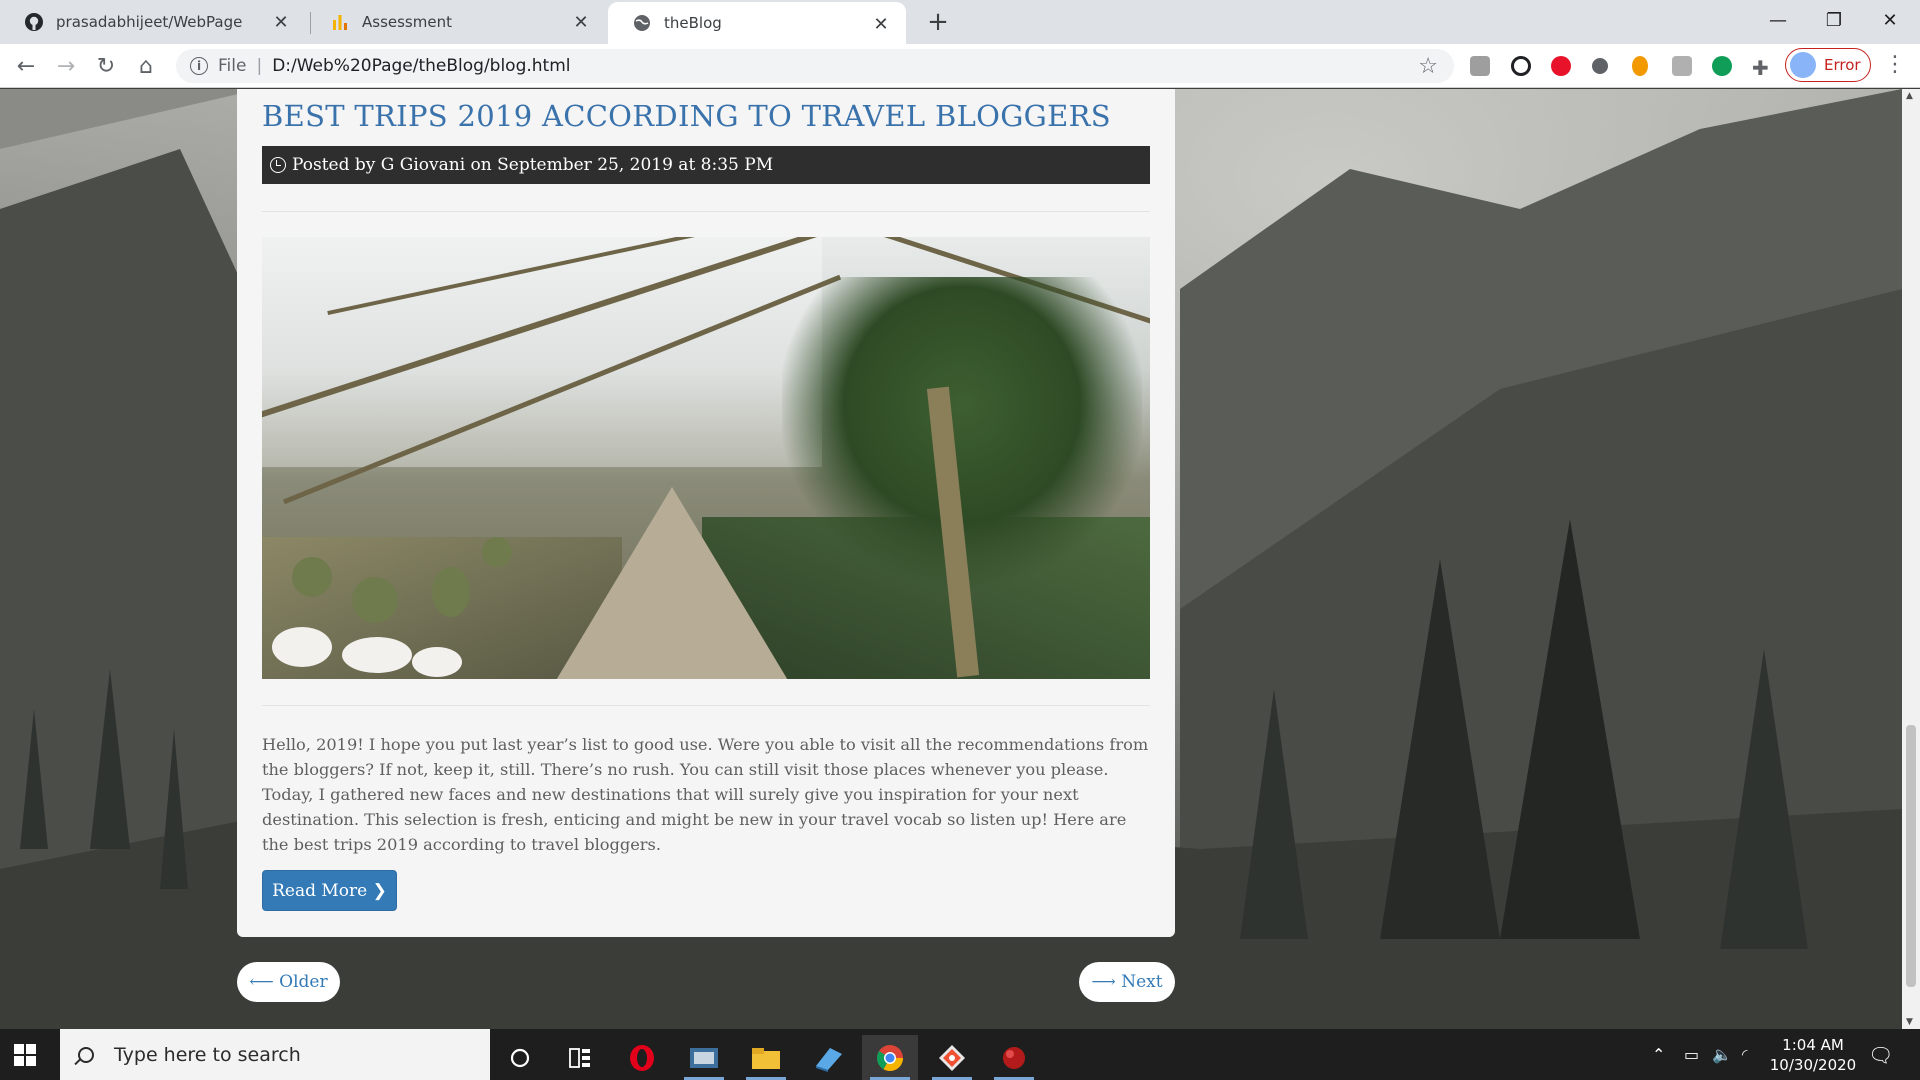 The width and height of the screenshot is (1920, 1080). What do you see at coordinates (288, 982) in the screenshot?
I see `older-button: ⟵ Older` at bounding box center [288, 982].